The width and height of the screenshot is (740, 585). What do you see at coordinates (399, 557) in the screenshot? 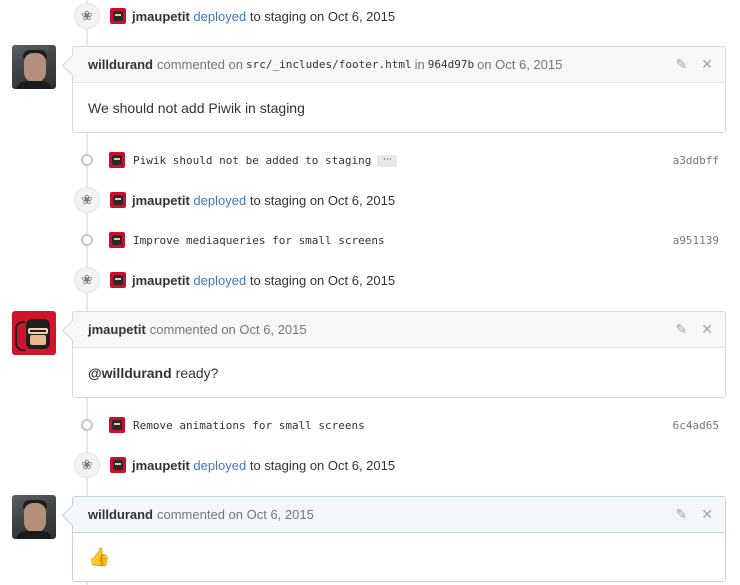
I see `comment-body: 👍` at bounding box center [399, 557].